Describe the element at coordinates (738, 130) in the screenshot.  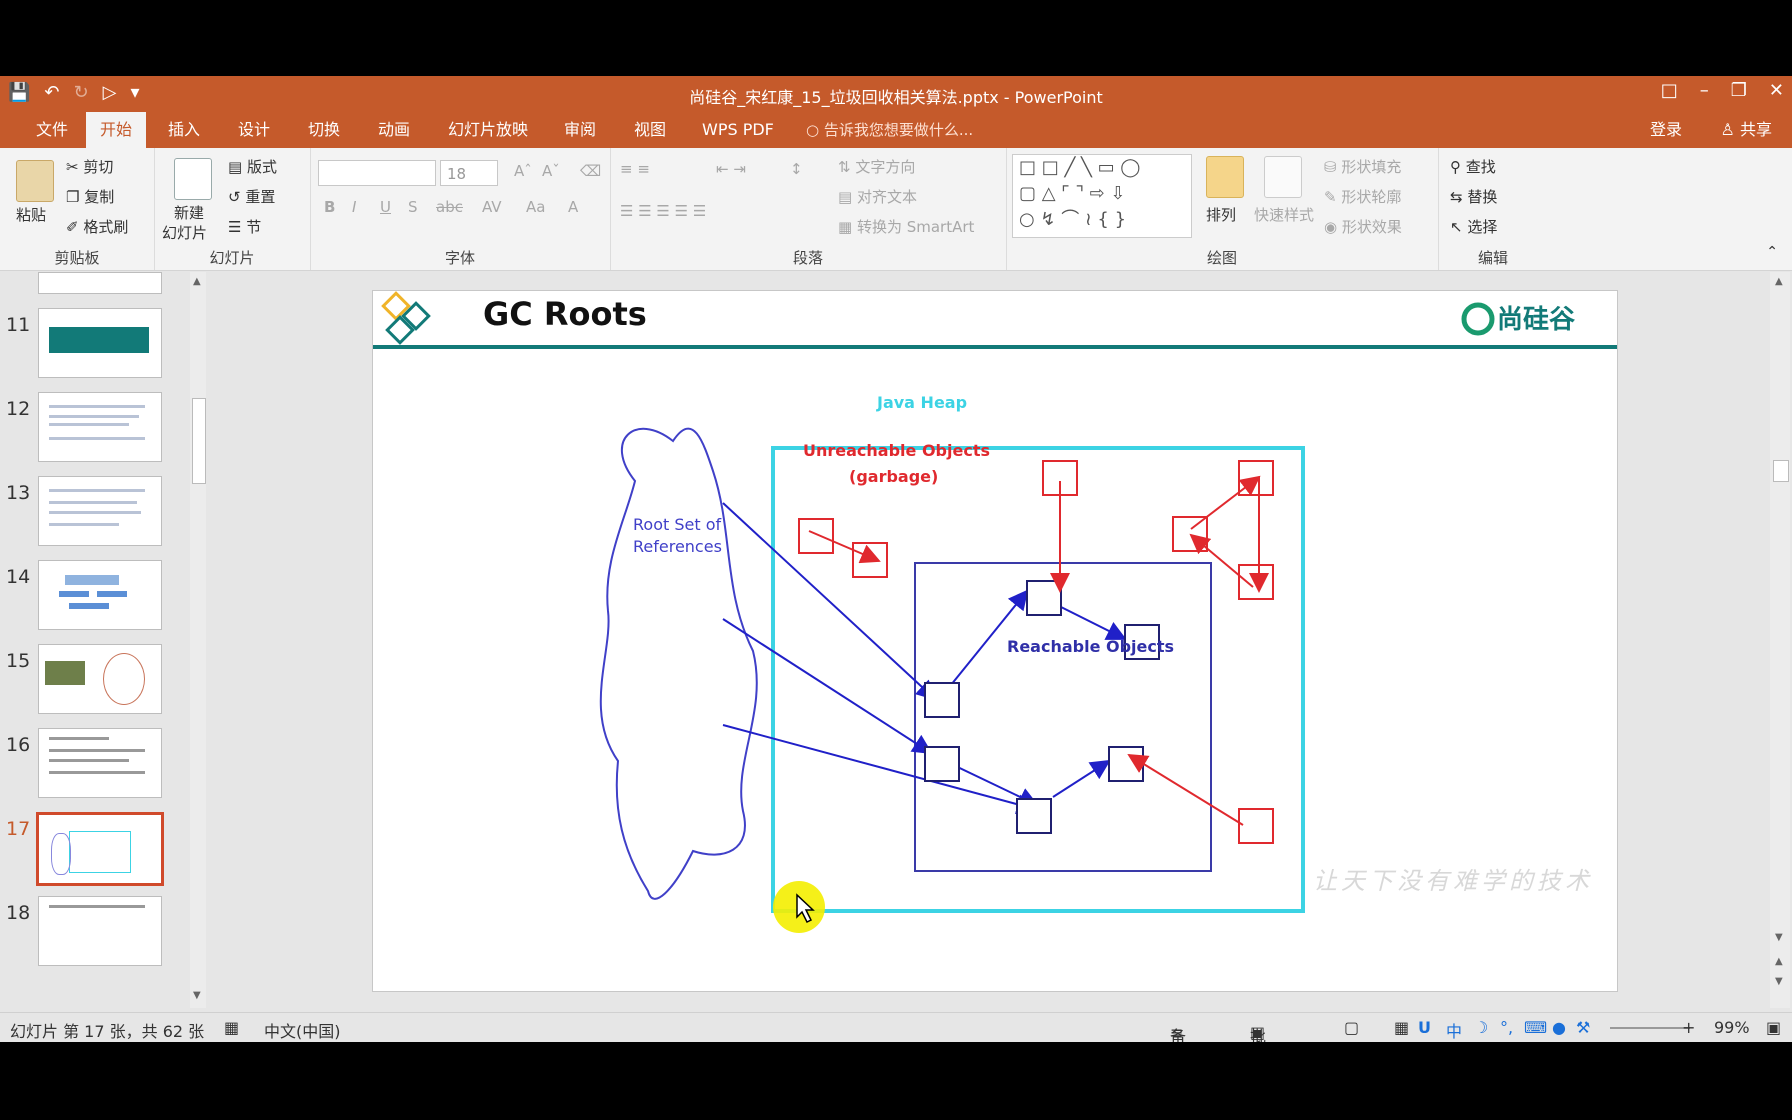
I see `tab-wps-pdf: WPS PDF` at that location.